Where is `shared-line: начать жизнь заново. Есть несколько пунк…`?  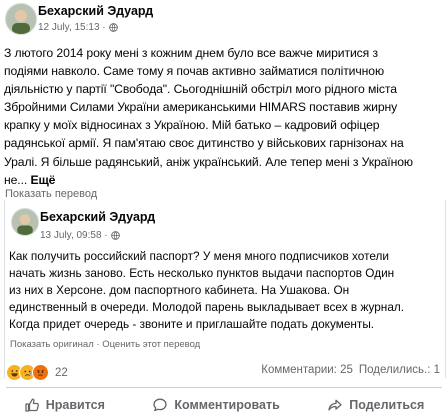 shared-line: начать жизнь заново. Есть несколько пунк… is located at coordinates (202, 272).